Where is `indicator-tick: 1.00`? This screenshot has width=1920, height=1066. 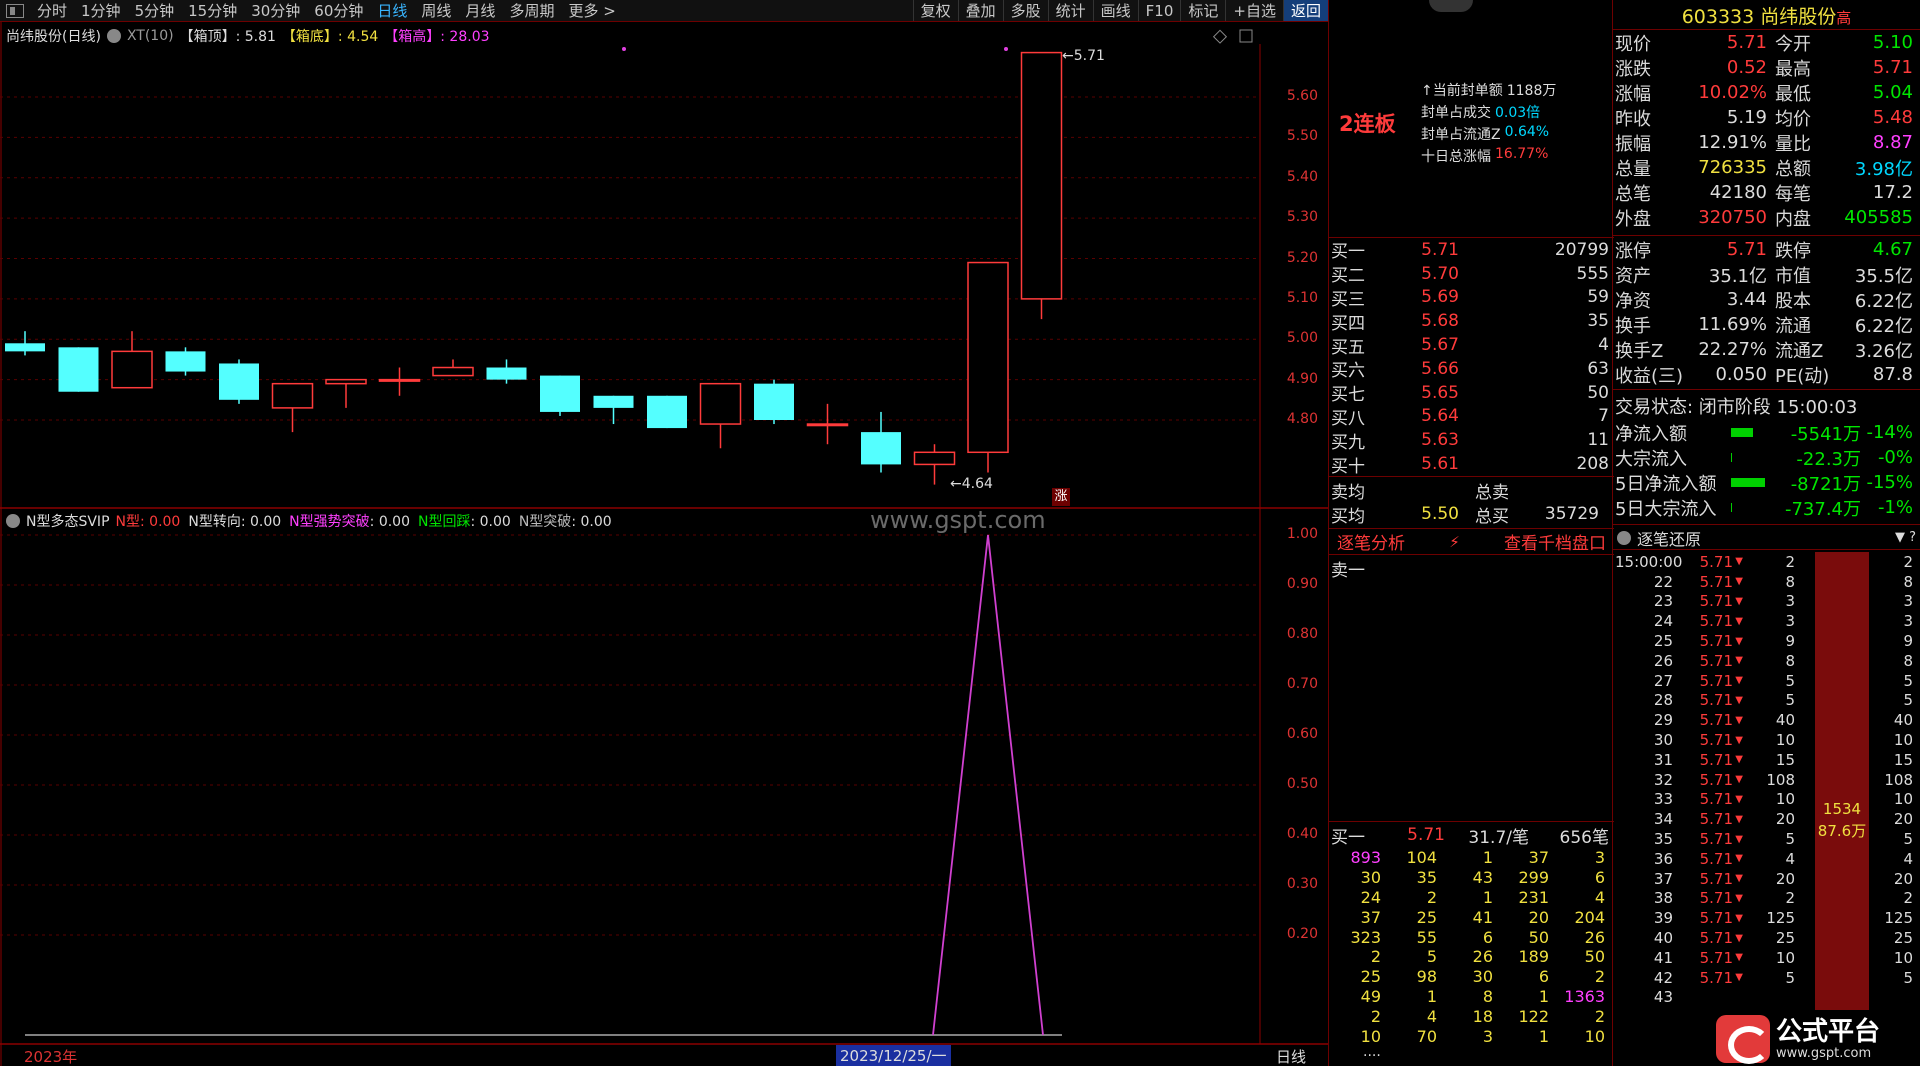
indicator-tick: 1.00 is located at coordinates (1302, 534).